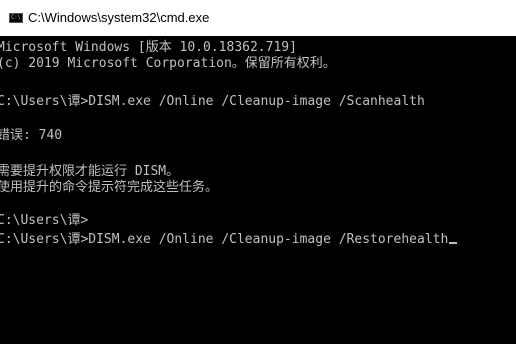 Image resolution: width=516 pixels, height=344 pixels. Describe the element at coordinates (109, 187) in the screenshot. I see `console-line-elevation-hint: 使用提升的命令提示符完成这些任务。` at that location.